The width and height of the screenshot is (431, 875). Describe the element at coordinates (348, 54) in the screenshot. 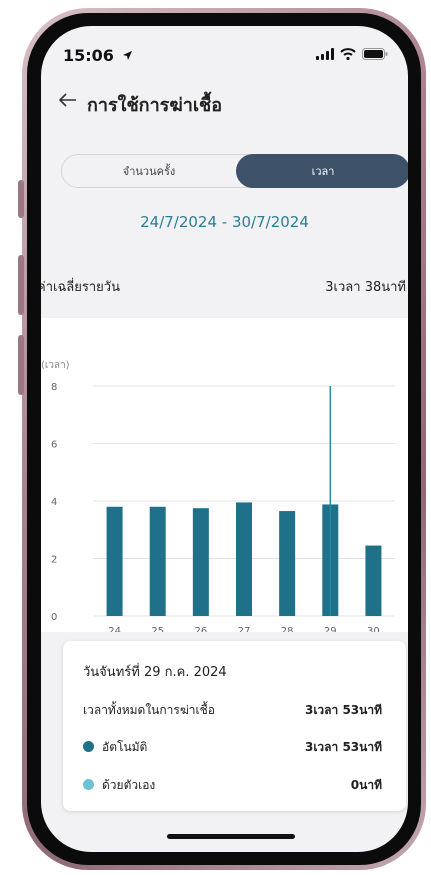

I see `wifi-icon` at that location.